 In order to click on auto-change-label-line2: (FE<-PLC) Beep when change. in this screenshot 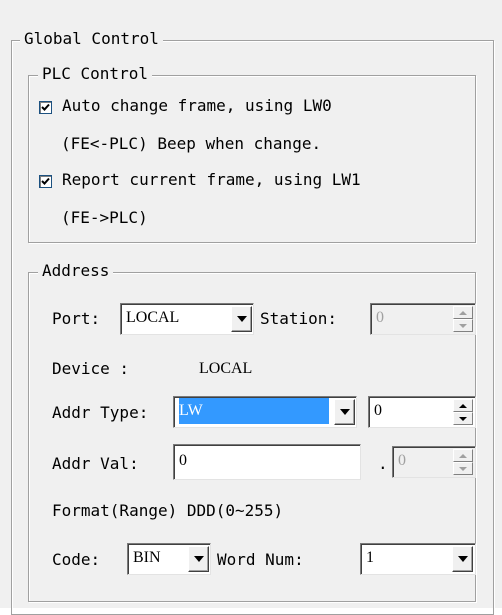, I will do `click(191, 143)`.